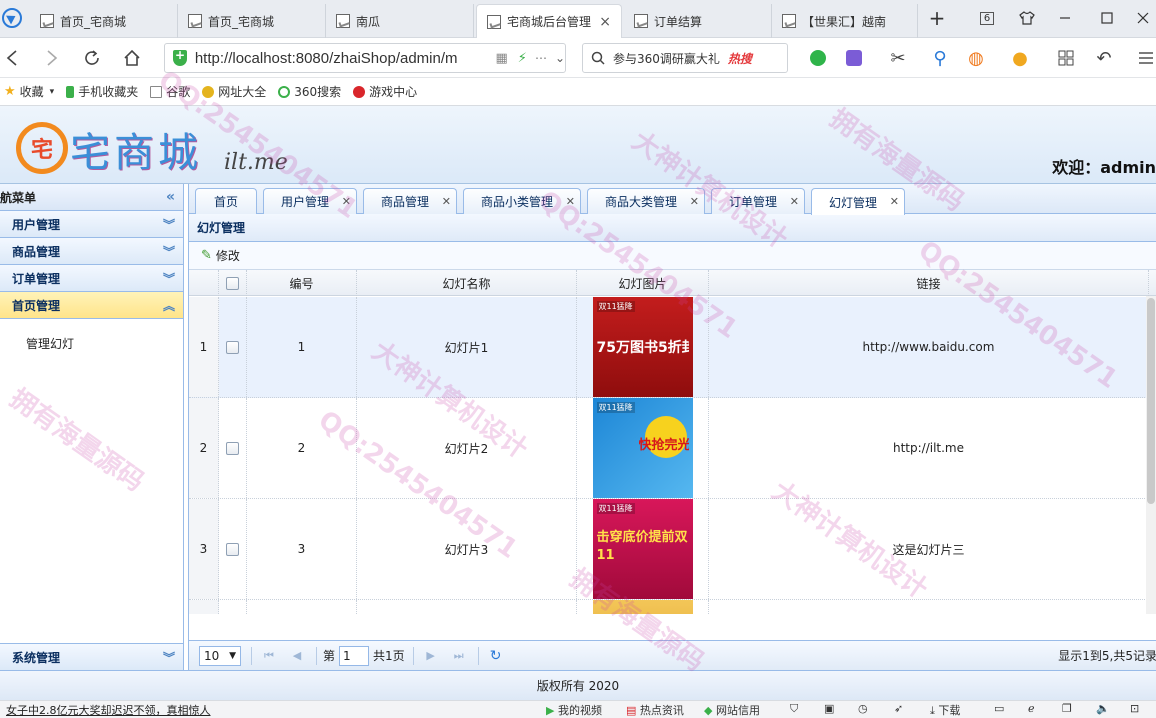 This screenshot has height=718, width=1156. What do you see at coordinates (234, 91) in the screenshot?
I see `bookmark-sites: 网址大全` at bounding box center [234, 91].